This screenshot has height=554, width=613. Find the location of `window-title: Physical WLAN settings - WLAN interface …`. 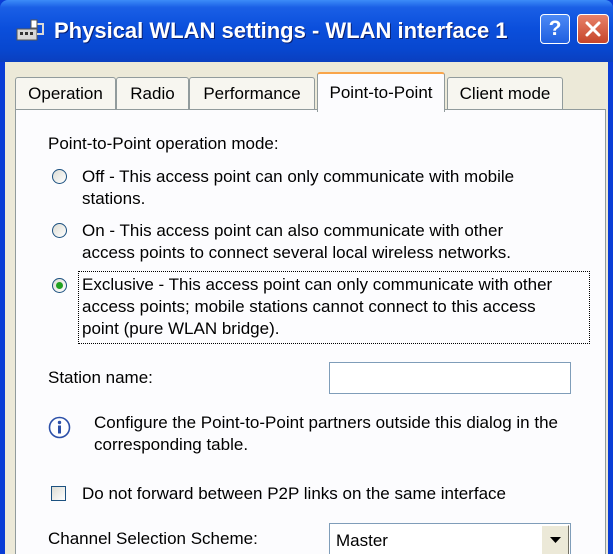

window-title: Physical WLAN settings - WLAN interface … is located at coordinates (281, 30).